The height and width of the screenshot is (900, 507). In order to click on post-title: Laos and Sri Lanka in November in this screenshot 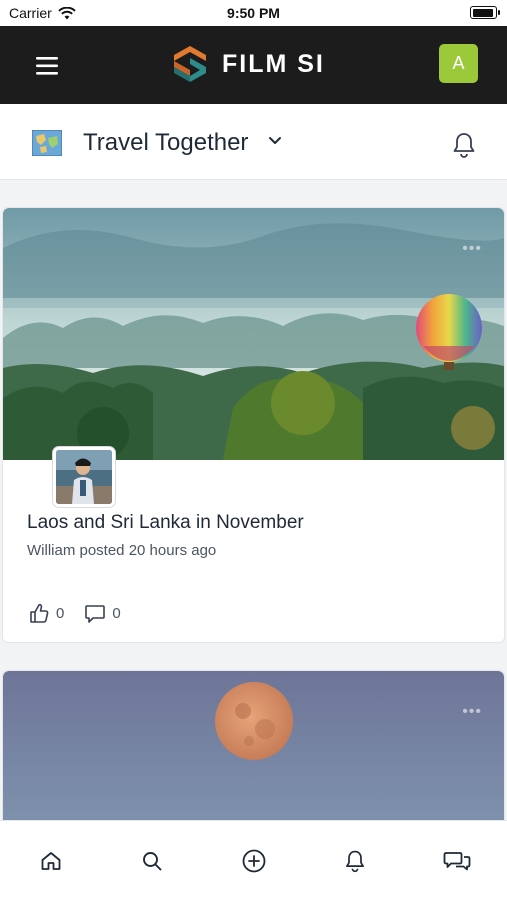, I will do `click(165, 523)`.